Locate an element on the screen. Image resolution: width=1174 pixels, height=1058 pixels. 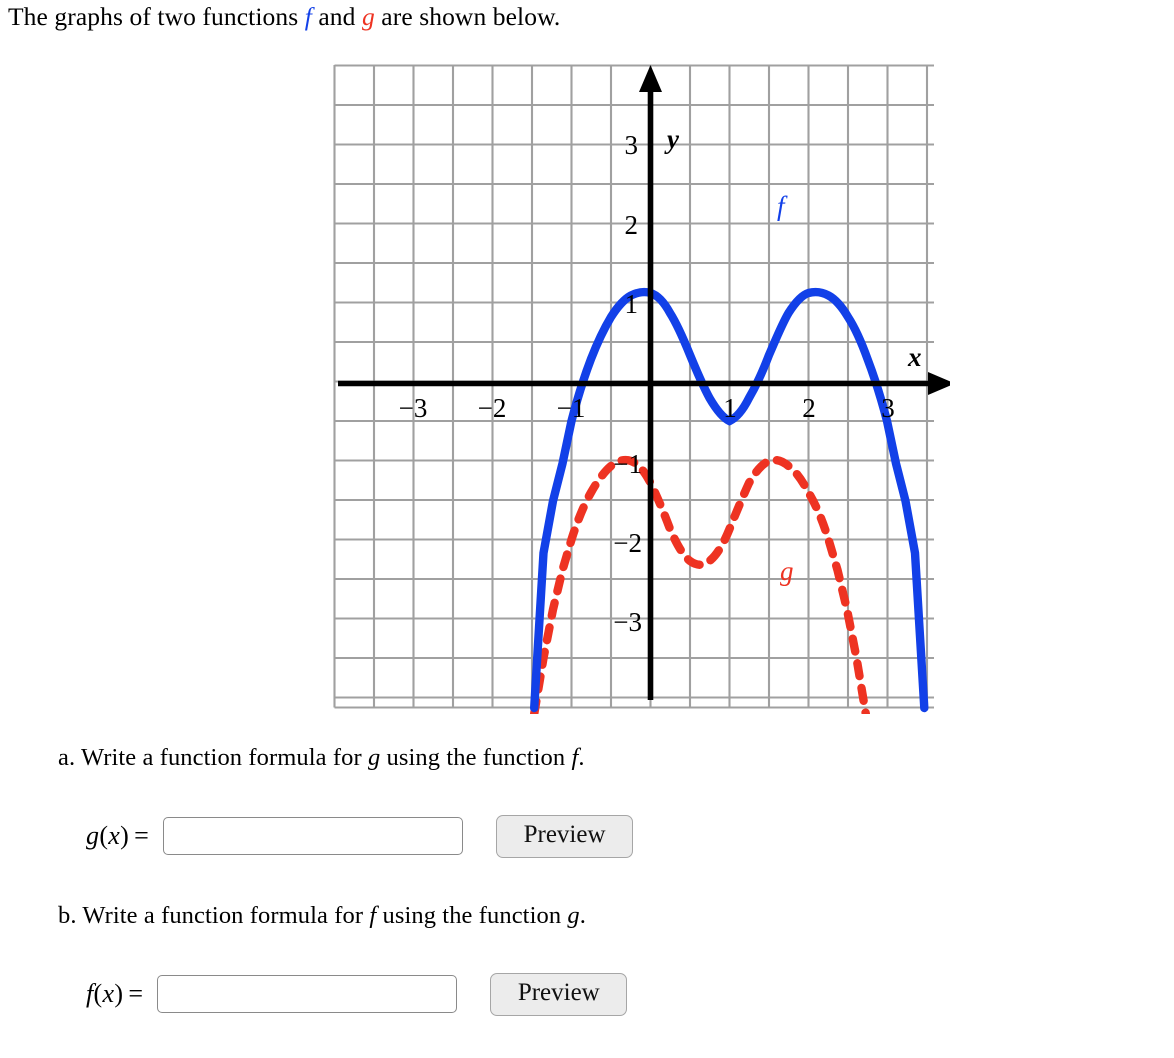
prompt-text-after: are shown below. is located at coordinates (467, 16).